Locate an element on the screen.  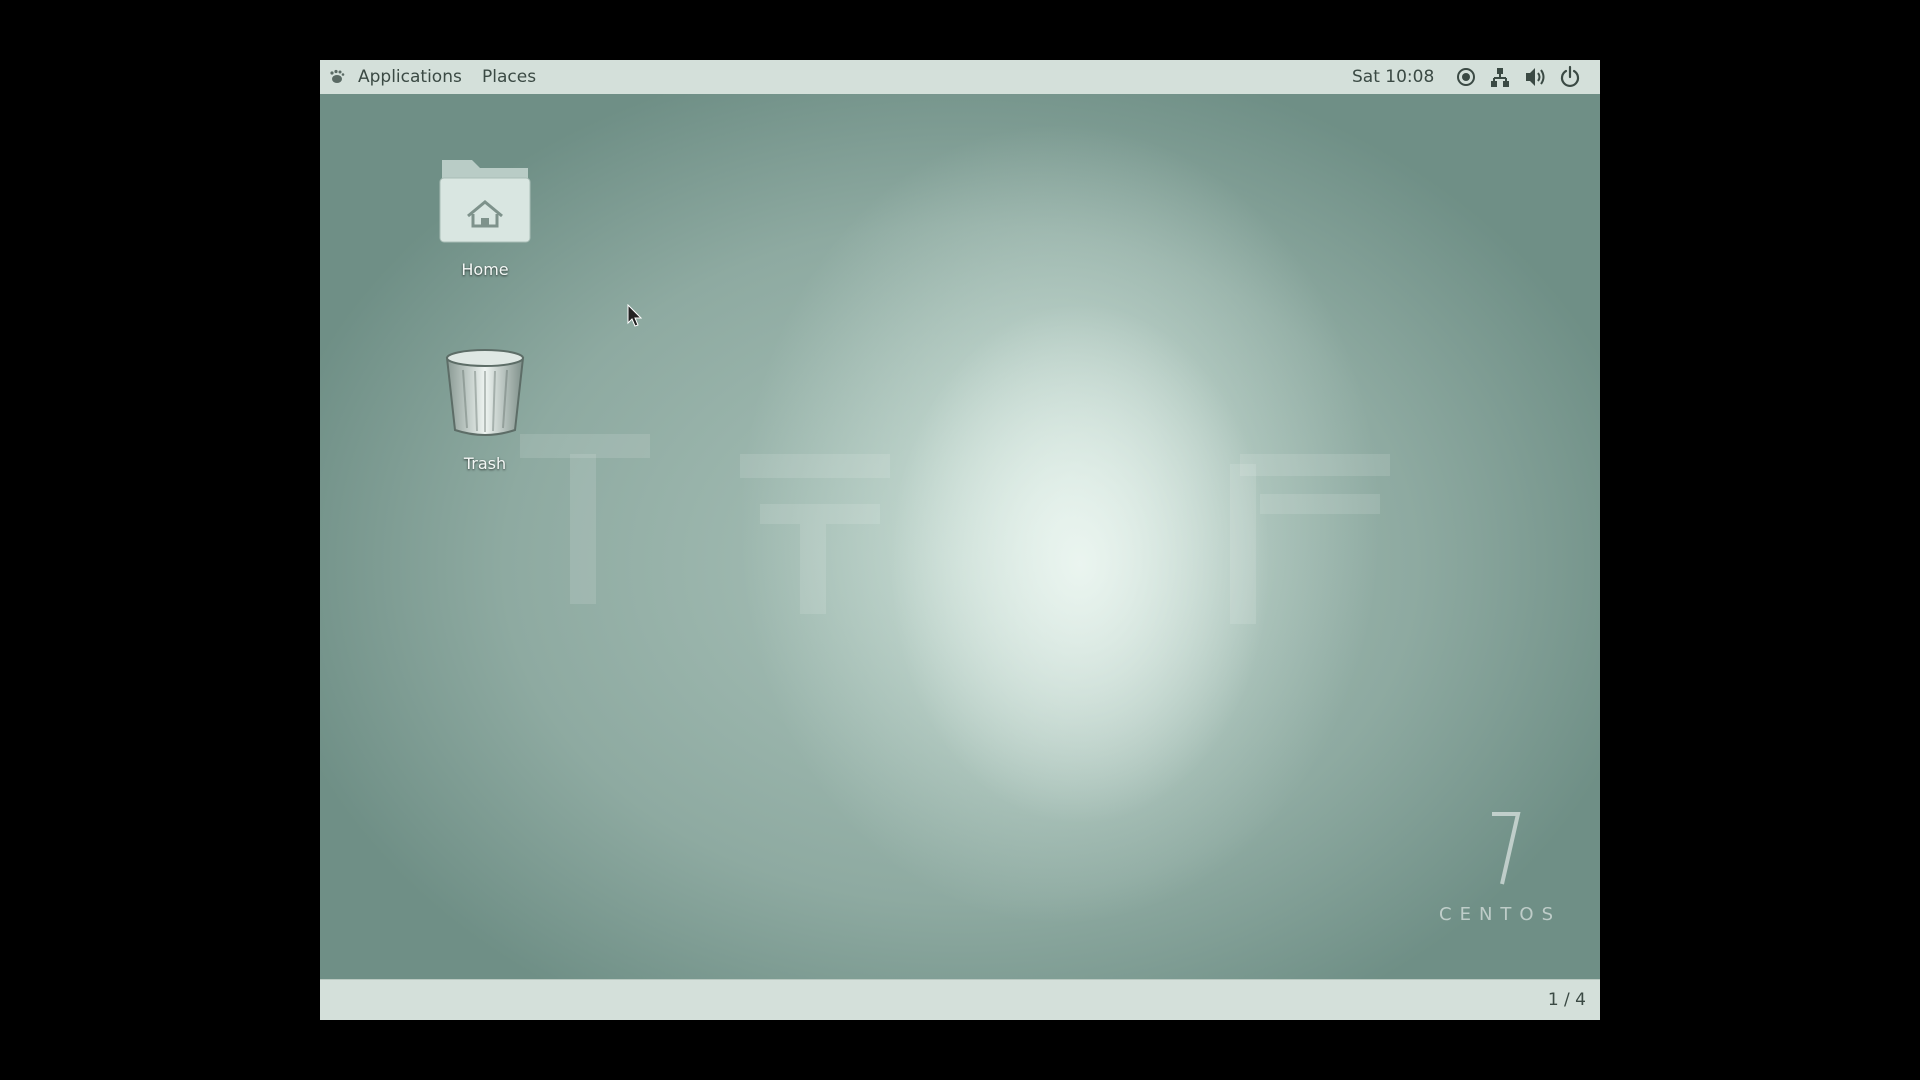
top-panel: Applications Places Sat 10:08 is located at coordinates (960, 77).